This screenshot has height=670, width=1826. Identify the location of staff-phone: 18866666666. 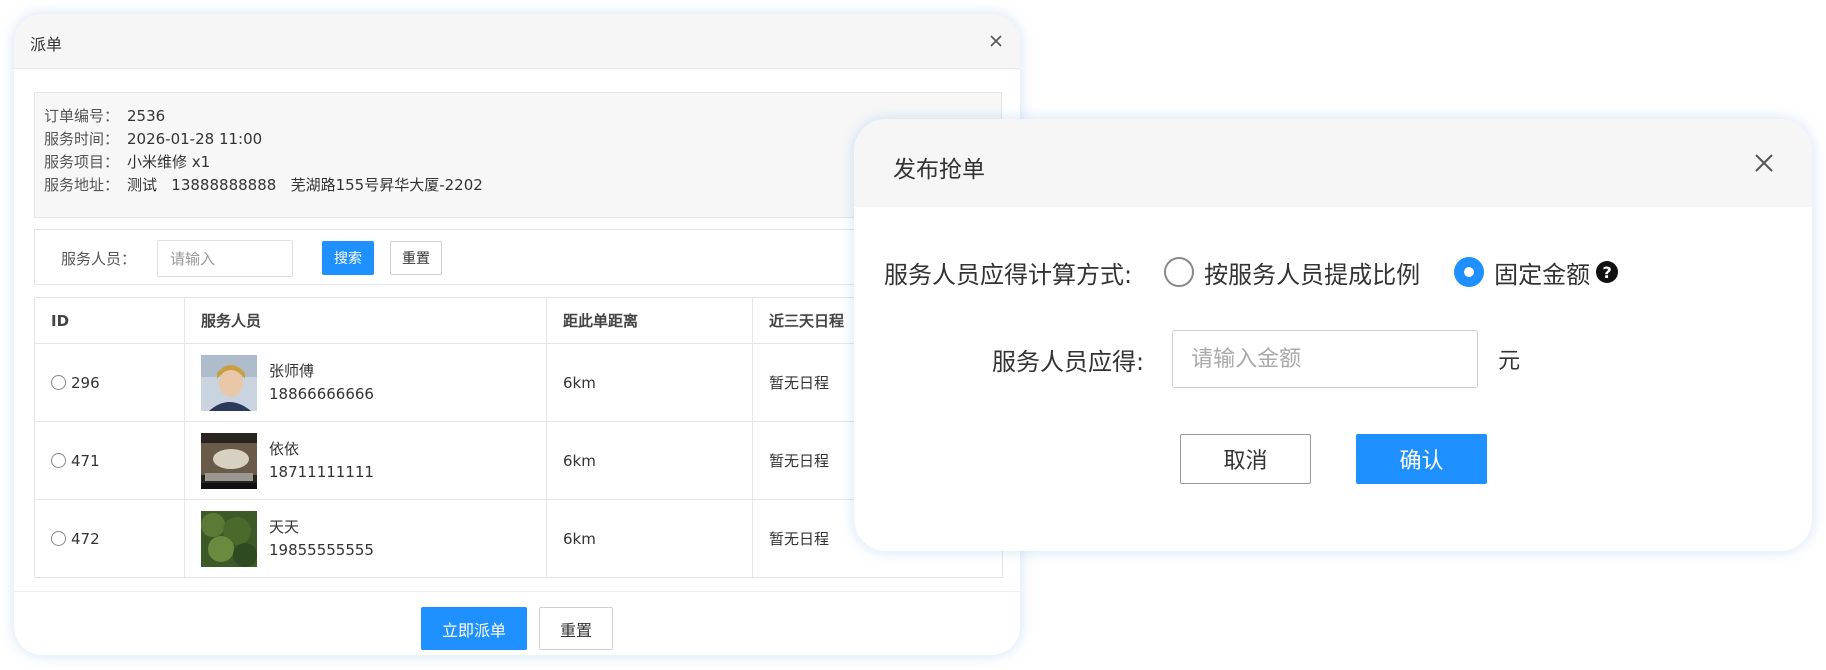
(321, 393).